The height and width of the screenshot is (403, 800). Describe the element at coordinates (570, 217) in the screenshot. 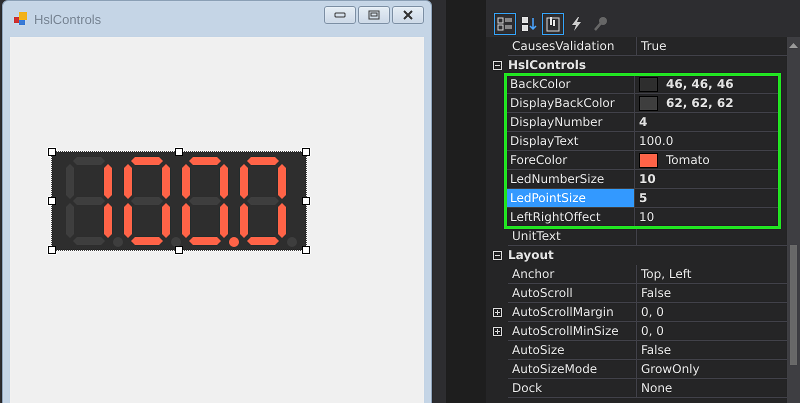

I see `property-name: LeftRightOffect` at that location.